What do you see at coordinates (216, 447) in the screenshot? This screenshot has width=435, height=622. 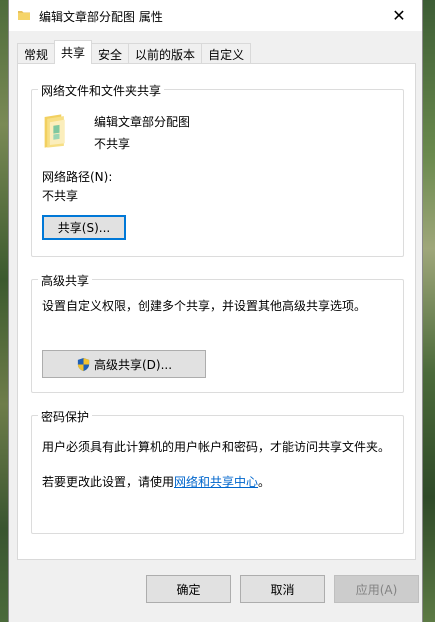 I see `password-protection-description: 用户必须具有此计算机的用户帐户和密码，才能访问共享文件夹。` at bounding box center [216, 447].